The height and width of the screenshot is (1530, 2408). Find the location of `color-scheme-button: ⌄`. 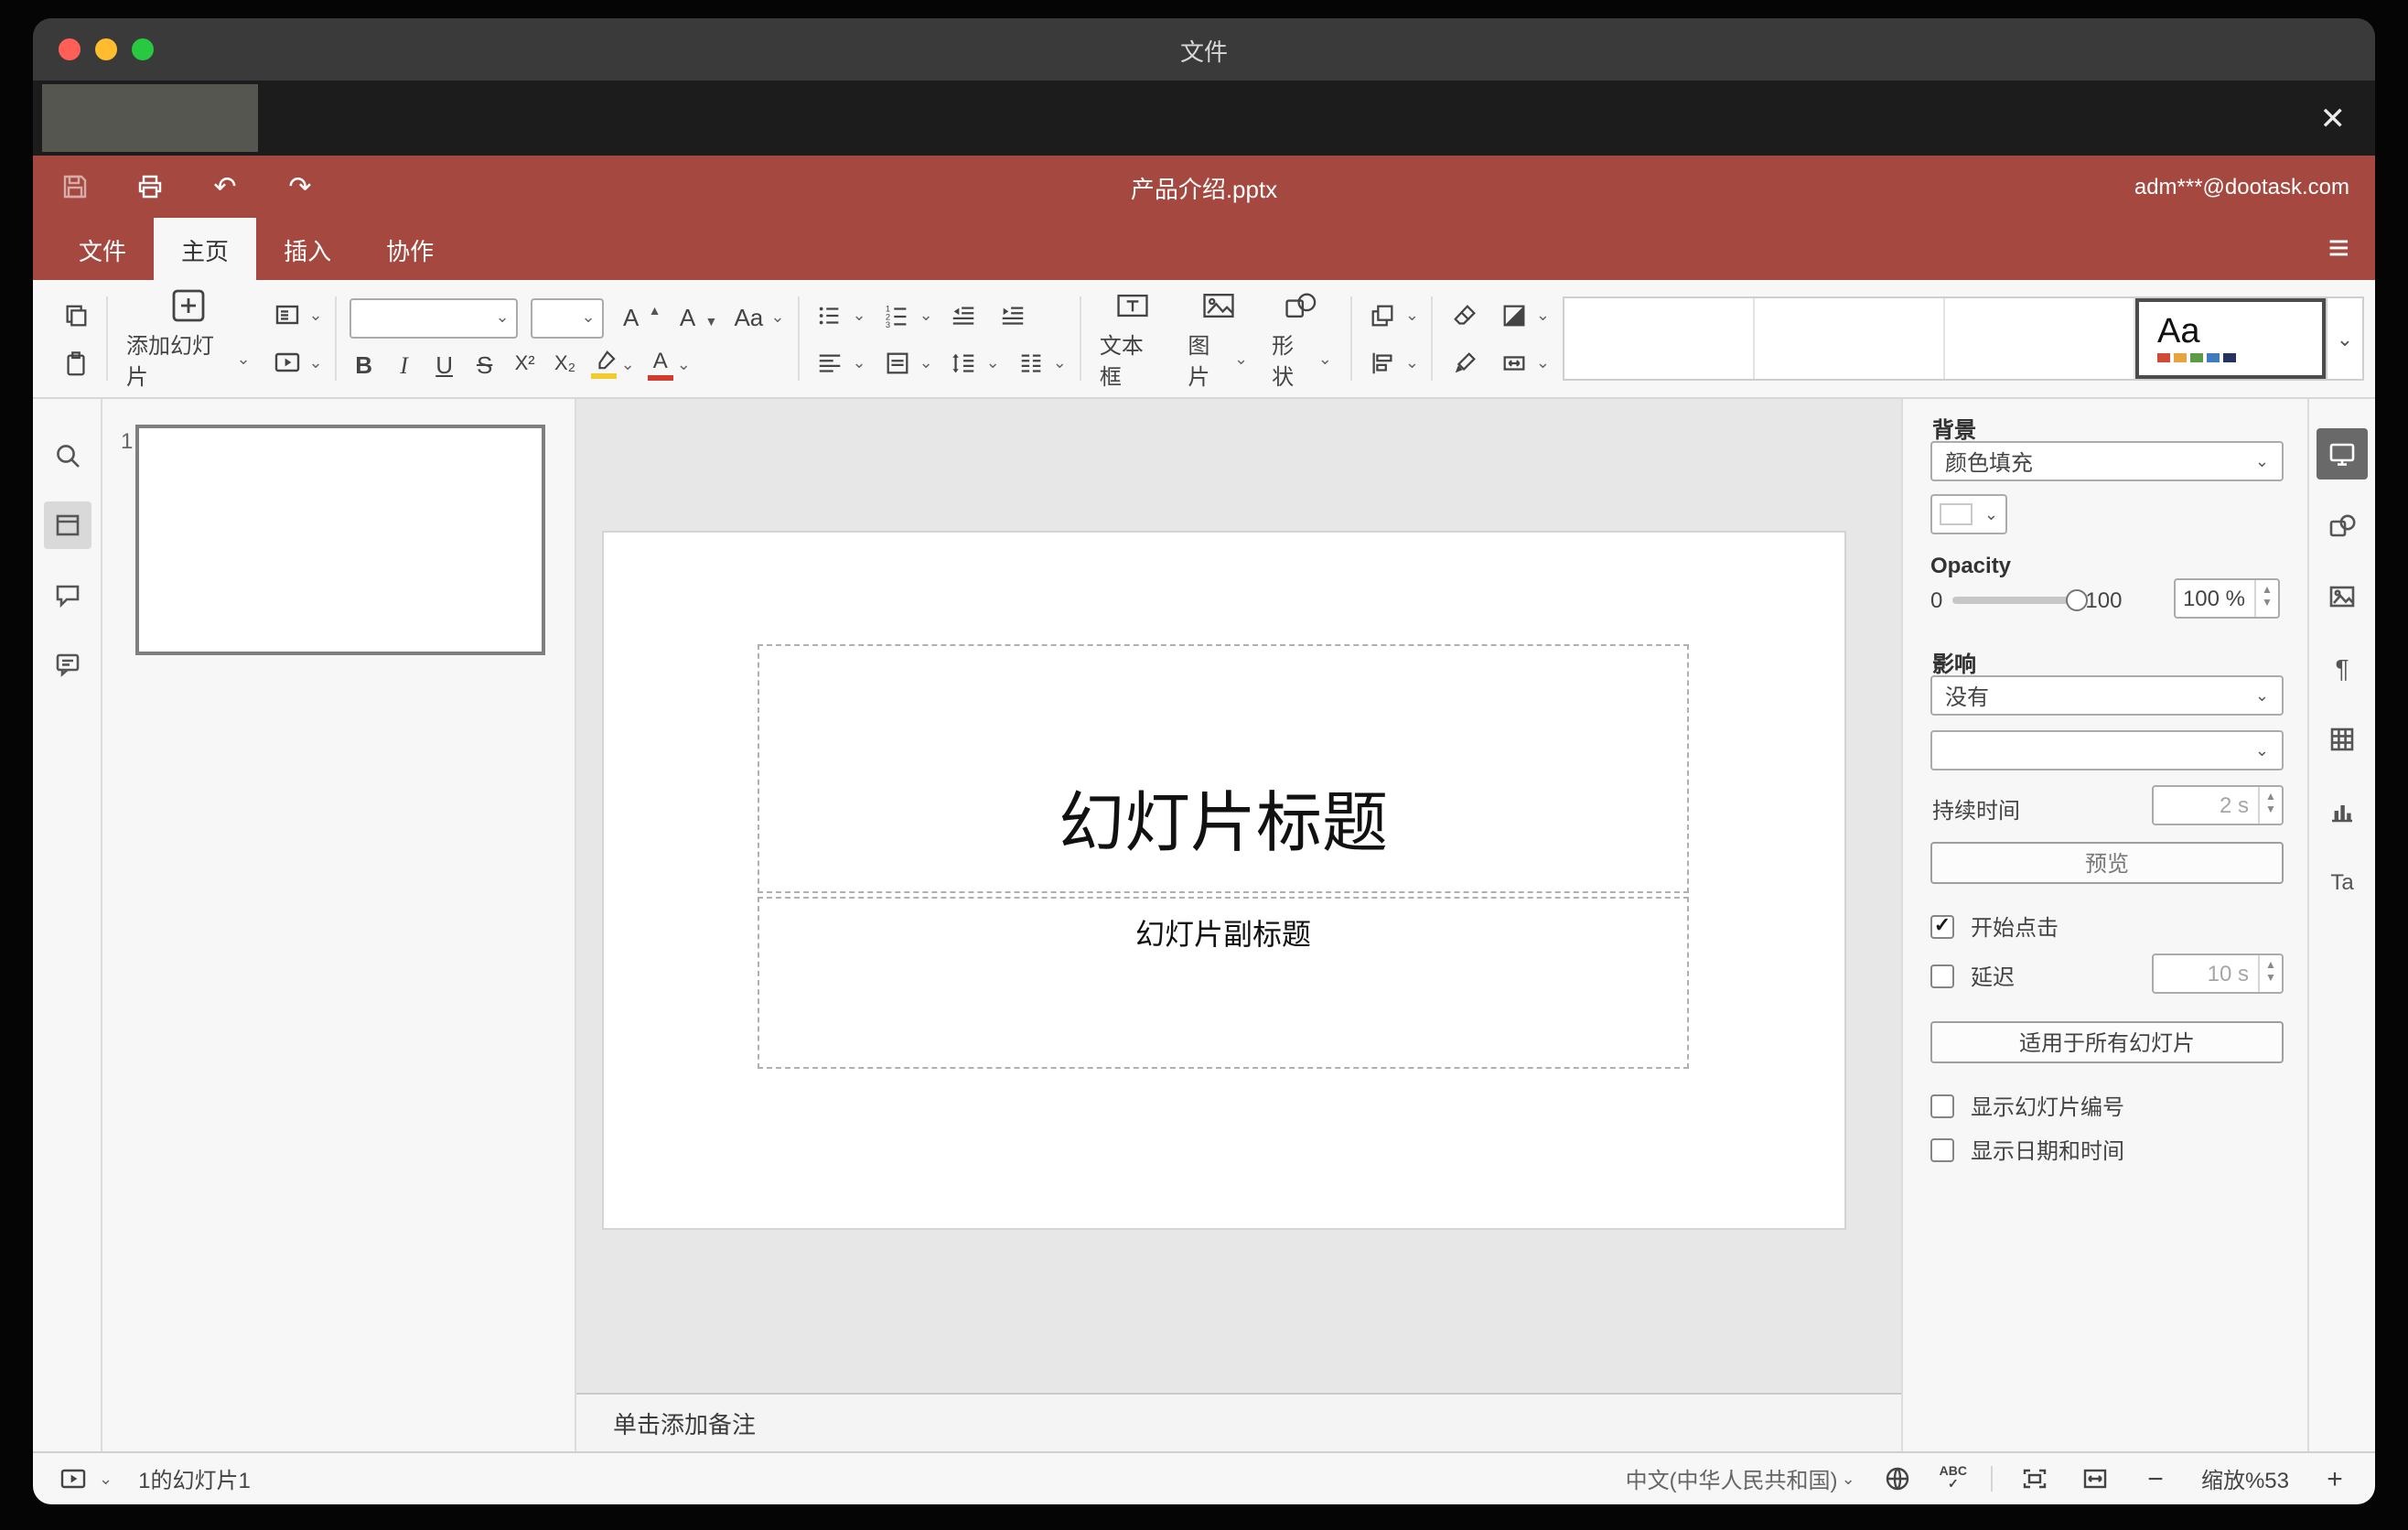

color-scheme-button: ⌄ is located at coordinates (1523, 314).